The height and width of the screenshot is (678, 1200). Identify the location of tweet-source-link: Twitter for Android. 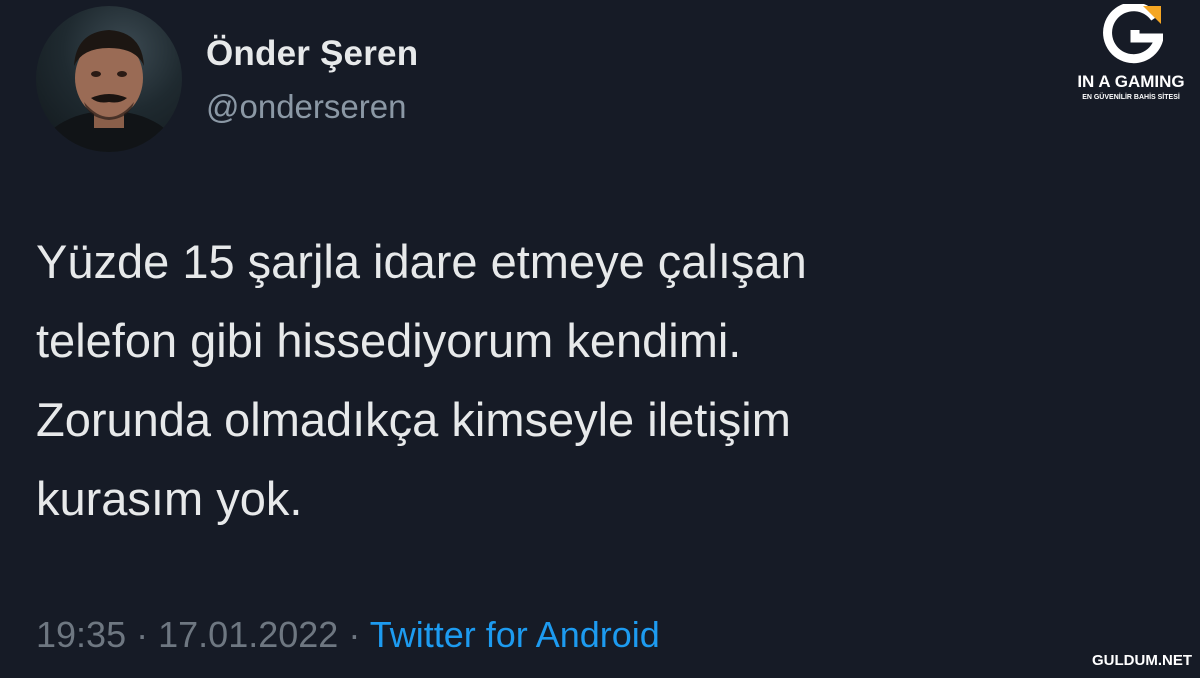
(515, 634).